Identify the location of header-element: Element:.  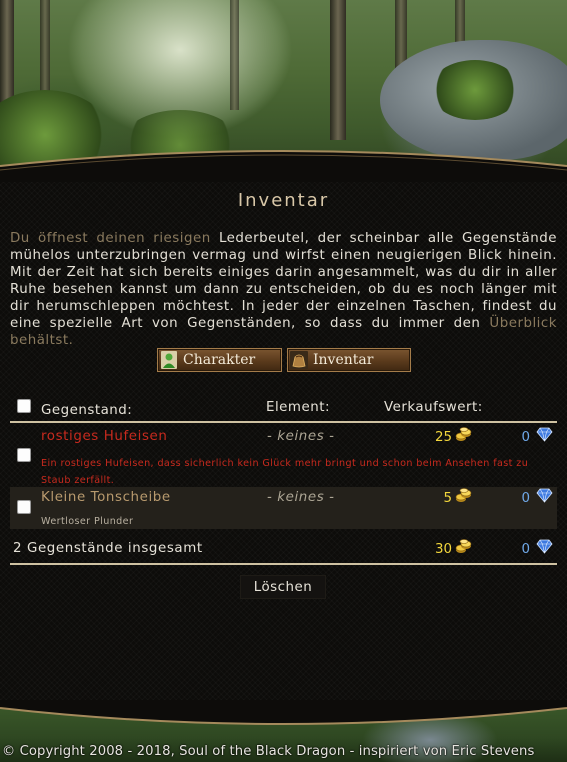
(298, 407).